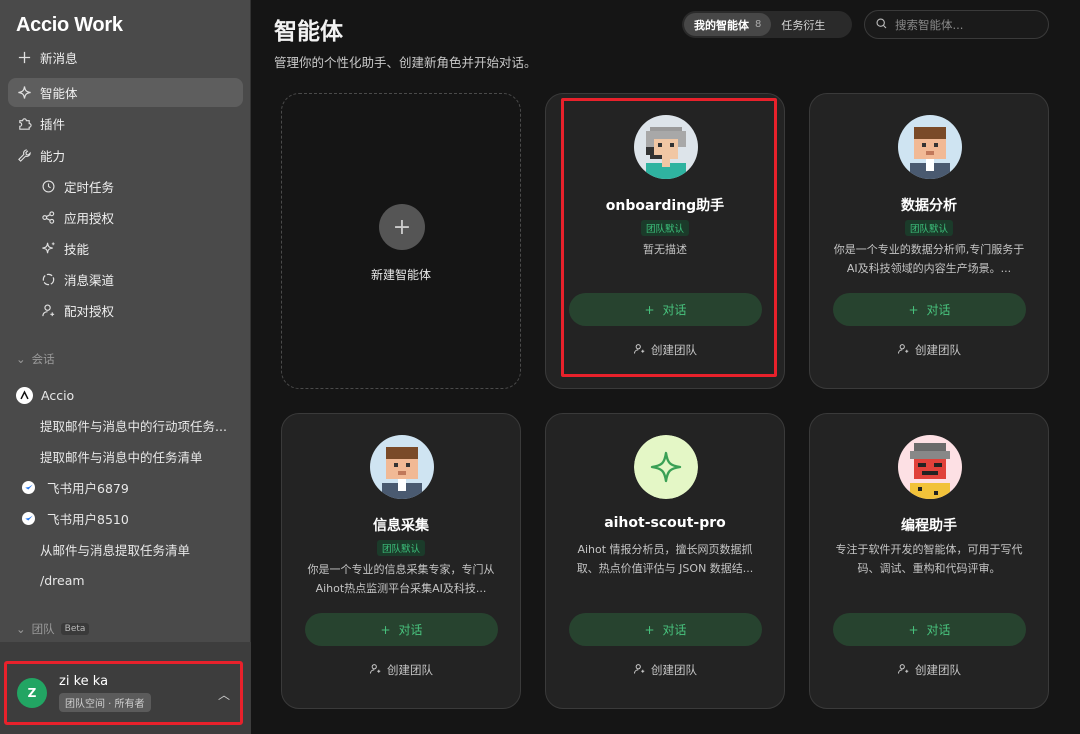  What do you see at coordinates (965, 24) in the screenshot?
I see `search-input` at bounding box center [965, 24].